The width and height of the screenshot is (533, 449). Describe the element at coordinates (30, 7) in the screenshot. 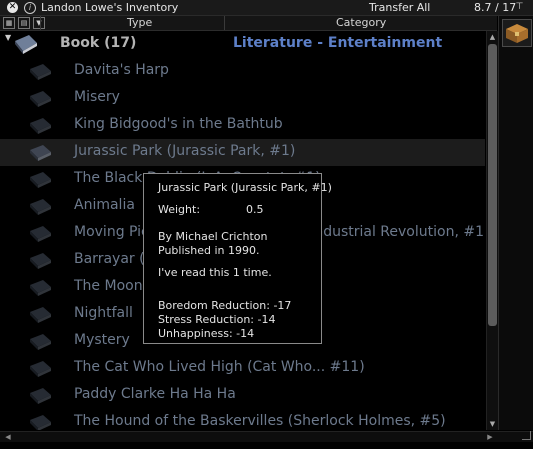

I see `info-icon: i` at that location.